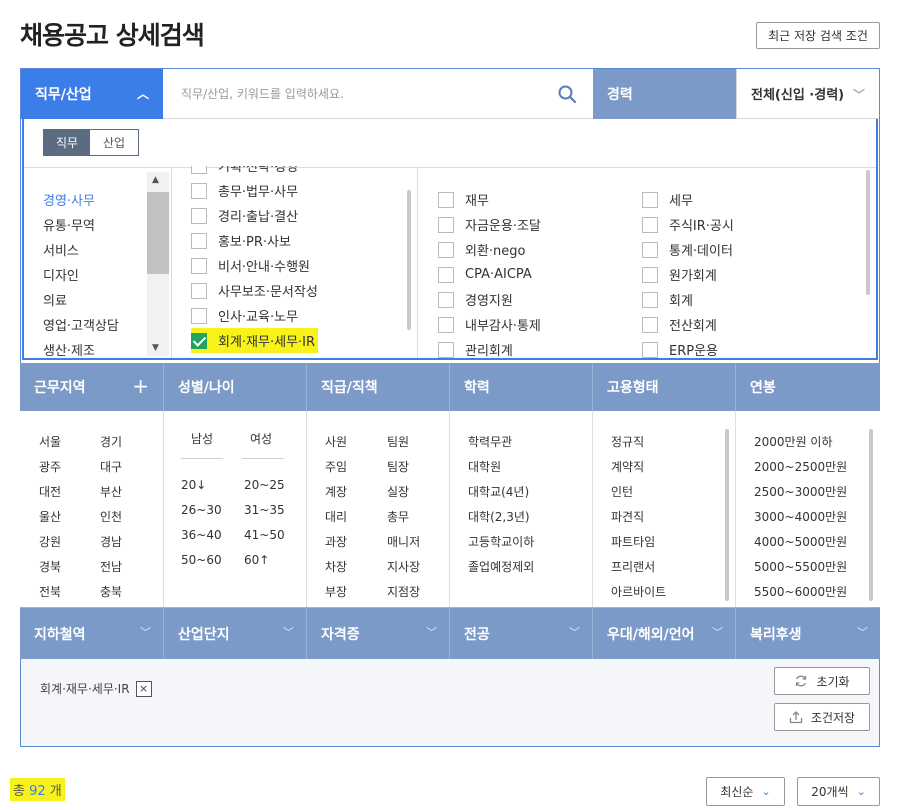 The image size is (904, 810). I want to click on search-icon, so click(567, 94).